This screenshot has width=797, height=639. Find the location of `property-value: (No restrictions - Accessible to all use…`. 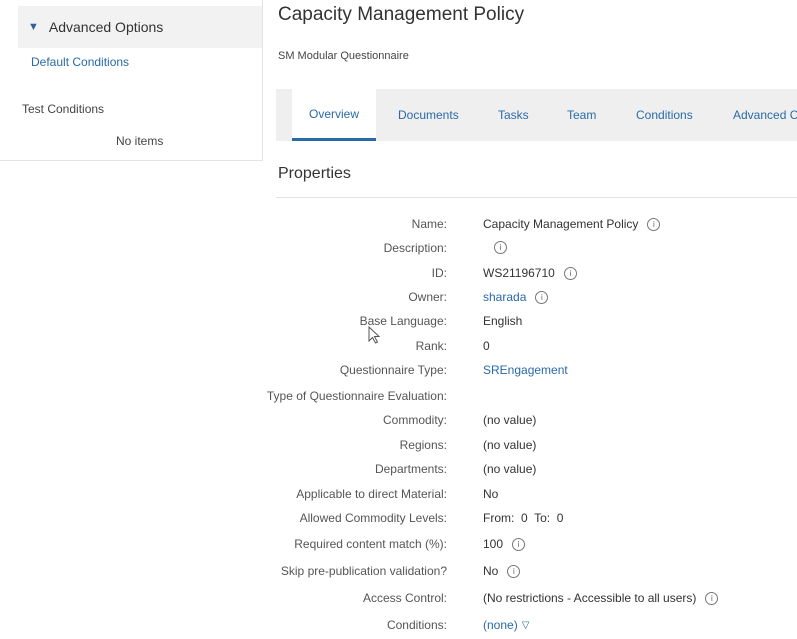

property-value: (No restrictions - Accessible to all use… is located at coordinates (601, 598).